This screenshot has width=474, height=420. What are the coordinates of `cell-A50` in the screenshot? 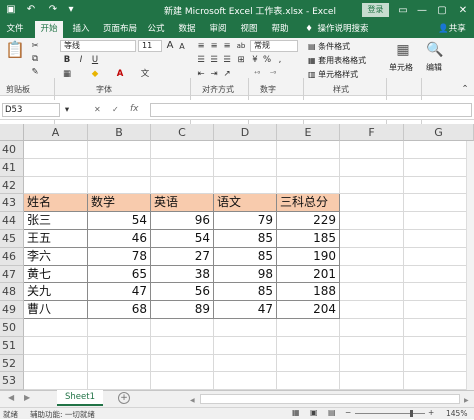 It's located at (56, 328).